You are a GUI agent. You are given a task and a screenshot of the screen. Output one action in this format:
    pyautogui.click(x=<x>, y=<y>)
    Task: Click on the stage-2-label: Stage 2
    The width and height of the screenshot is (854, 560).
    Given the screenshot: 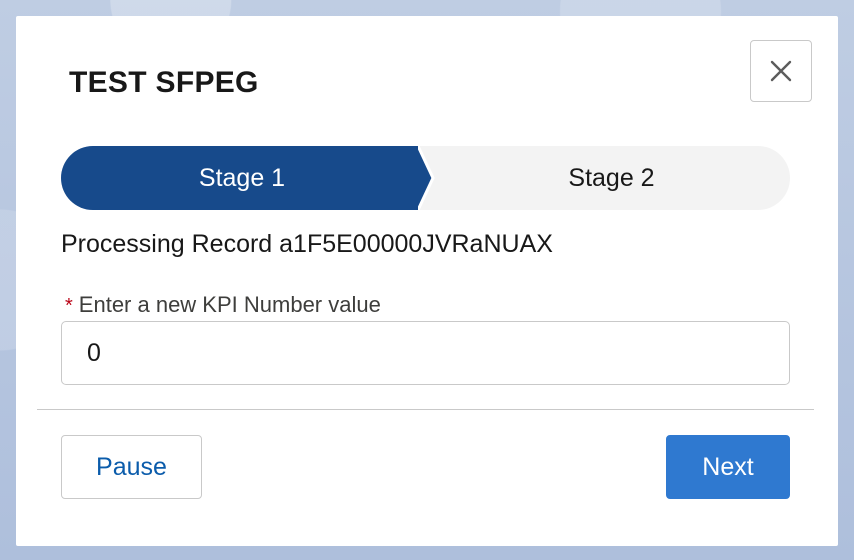 What is the action you would take?
    pyautogui.click(x=611, y=177)
    